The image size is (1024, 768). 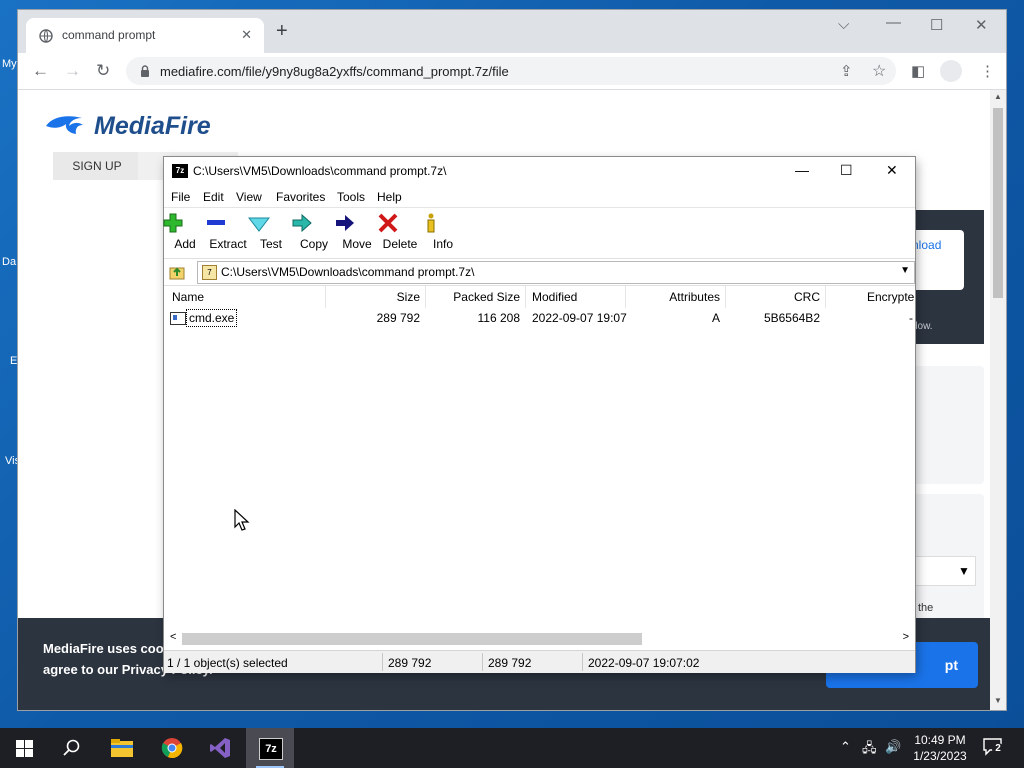 What do you see at coordinates (890, 297) in the screenshot?
I see `column-encrypted: Encrypte` at bounding box center [890, 297].